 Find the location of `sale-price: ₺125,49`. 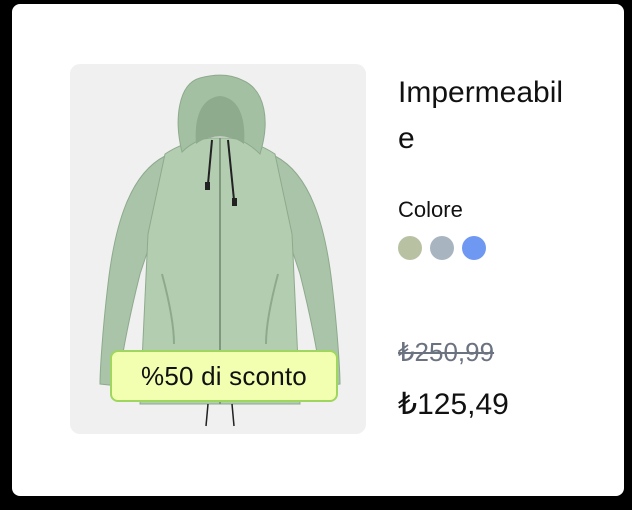

sale-price: ₺125,49 is located at coordinates (453, 404).